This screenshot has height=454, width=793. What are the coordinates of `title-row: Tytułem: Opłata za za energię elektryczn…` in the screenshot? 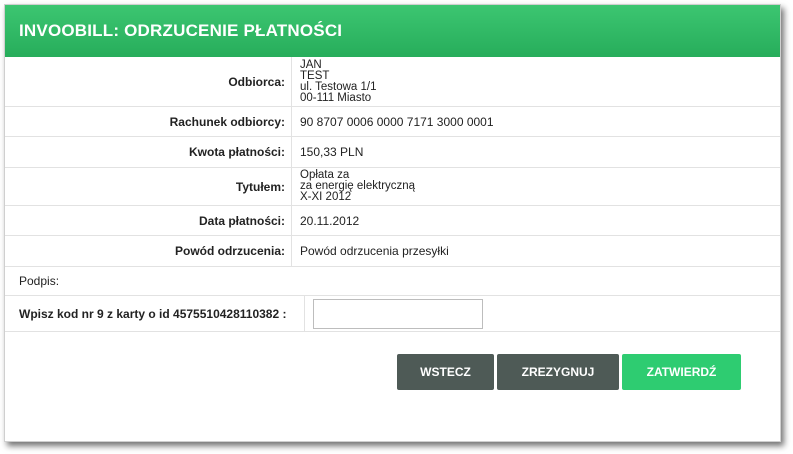 It's located at (392, 187).